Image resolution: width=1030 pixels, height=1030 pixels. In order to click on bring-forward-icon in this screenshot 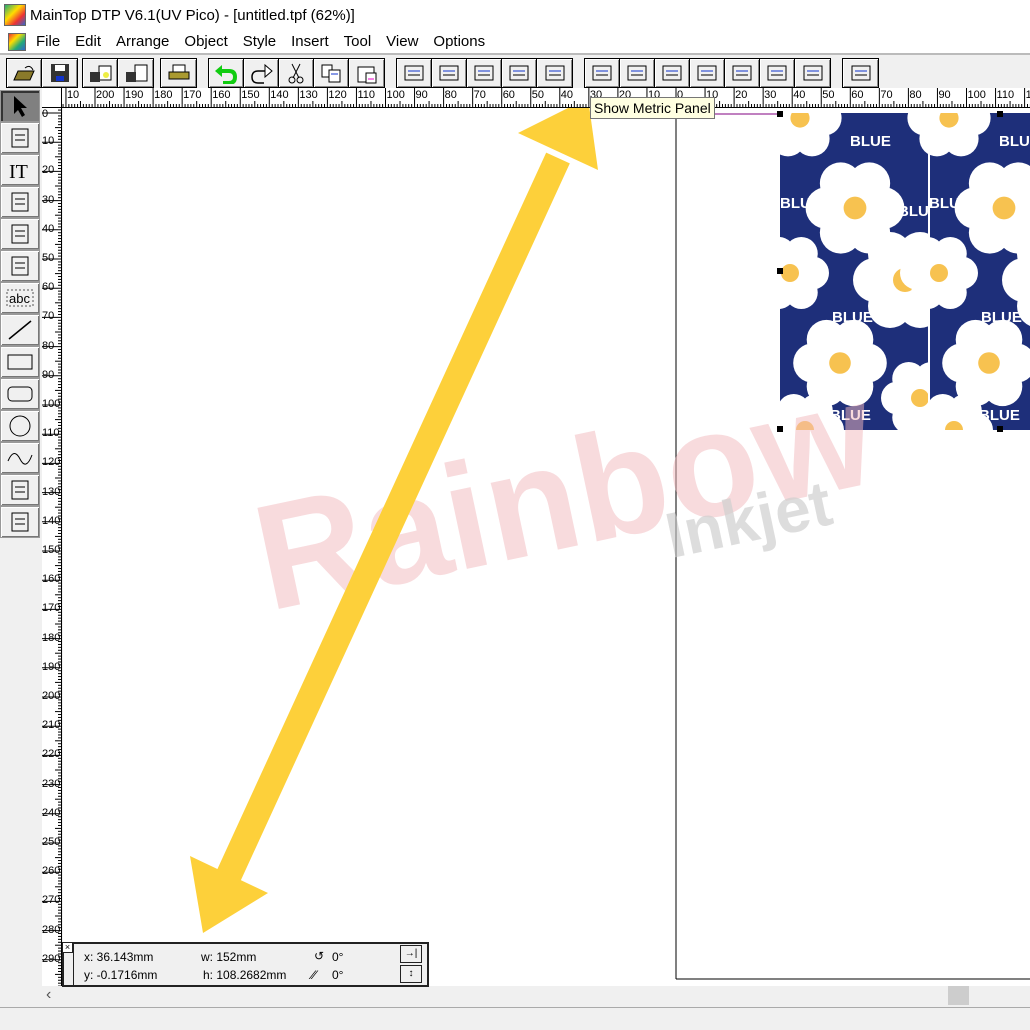, I will do `click(414, 73)`.